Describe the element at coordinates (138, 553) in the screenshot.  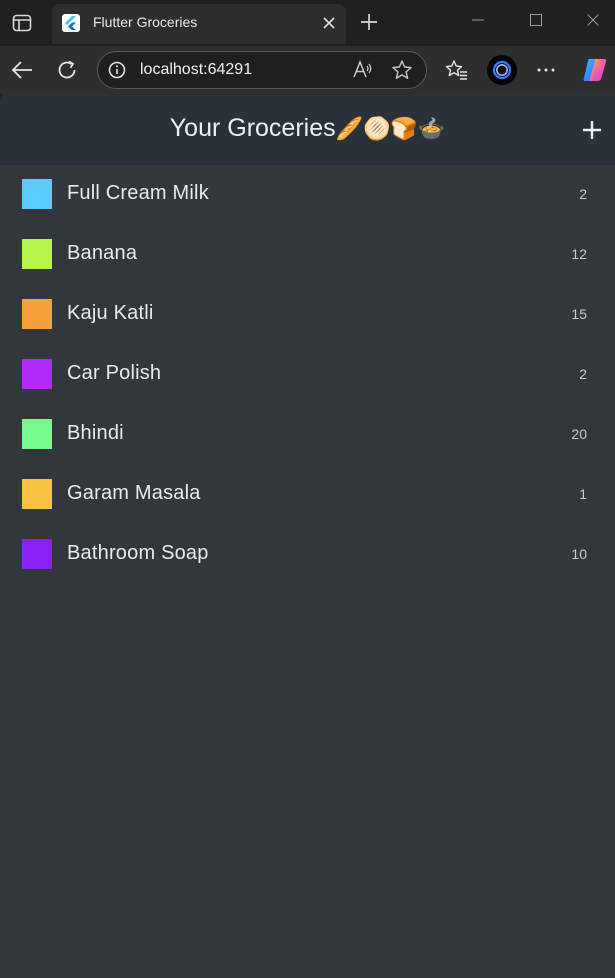
I see `item-name: Bathroom Soap` at that location.